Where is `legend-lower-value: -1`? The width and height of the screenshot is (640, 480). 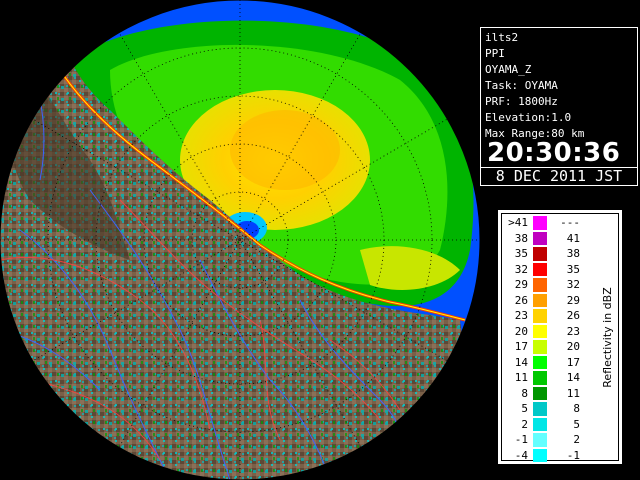
legend-lower-value: -1 is located at coordinates (521, 439).